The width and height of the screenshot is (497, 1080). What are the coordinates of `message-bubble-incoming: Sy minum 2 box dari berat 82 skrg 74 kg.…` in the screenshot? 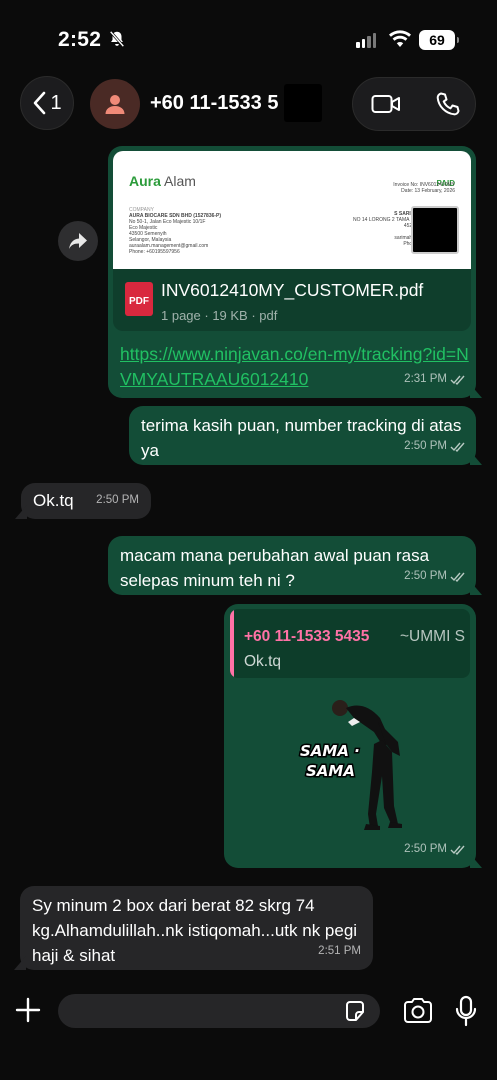 It's located at (196, 928).